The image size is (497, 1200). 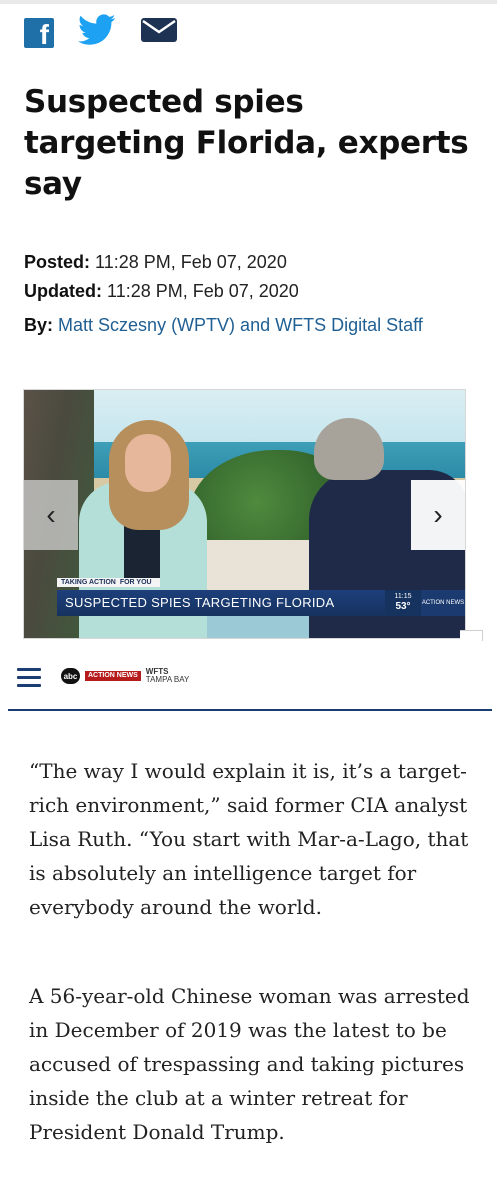 I want to click on updated-line: Updated: 11:28 PM, Feb 07, 2020, so click(x=161, y=291).